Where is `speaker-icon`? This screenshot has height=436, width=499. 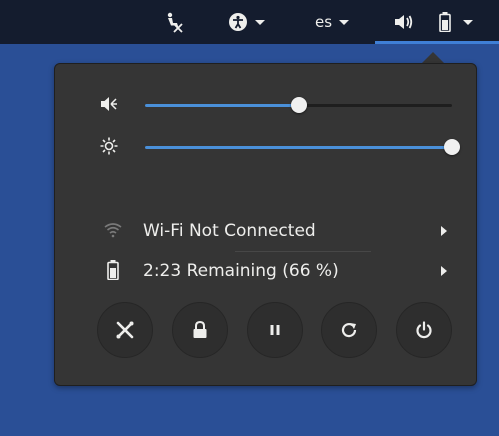 speaker-icon is located at coordinates (109, 104).